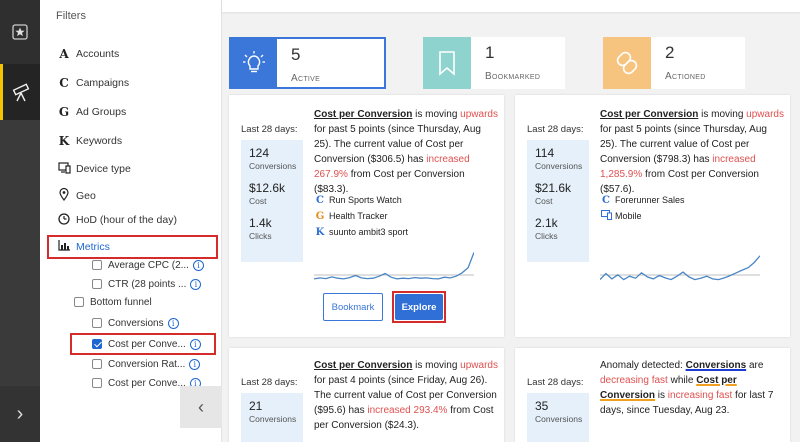 The image size is (800, 442). Describe the element at coordinates (394, 266) in the screenshot. I see `sparkline-chart` at that location.